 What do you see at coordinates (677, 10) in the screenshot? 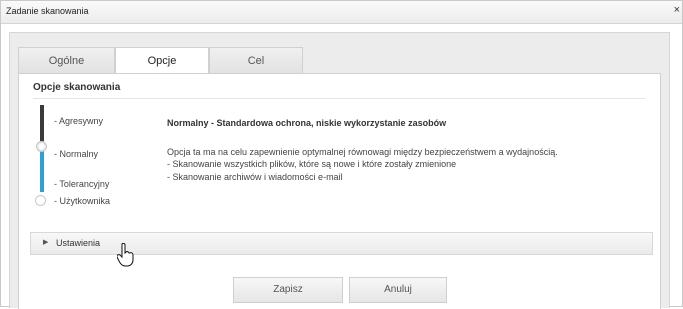
I see `close-icon: ×` at bounding box center [677, 10].